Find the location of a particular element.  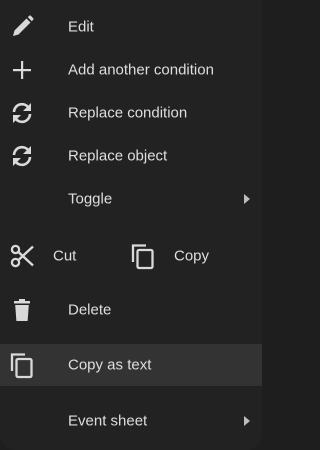

trash-icon is located at coordinates (22, 310).